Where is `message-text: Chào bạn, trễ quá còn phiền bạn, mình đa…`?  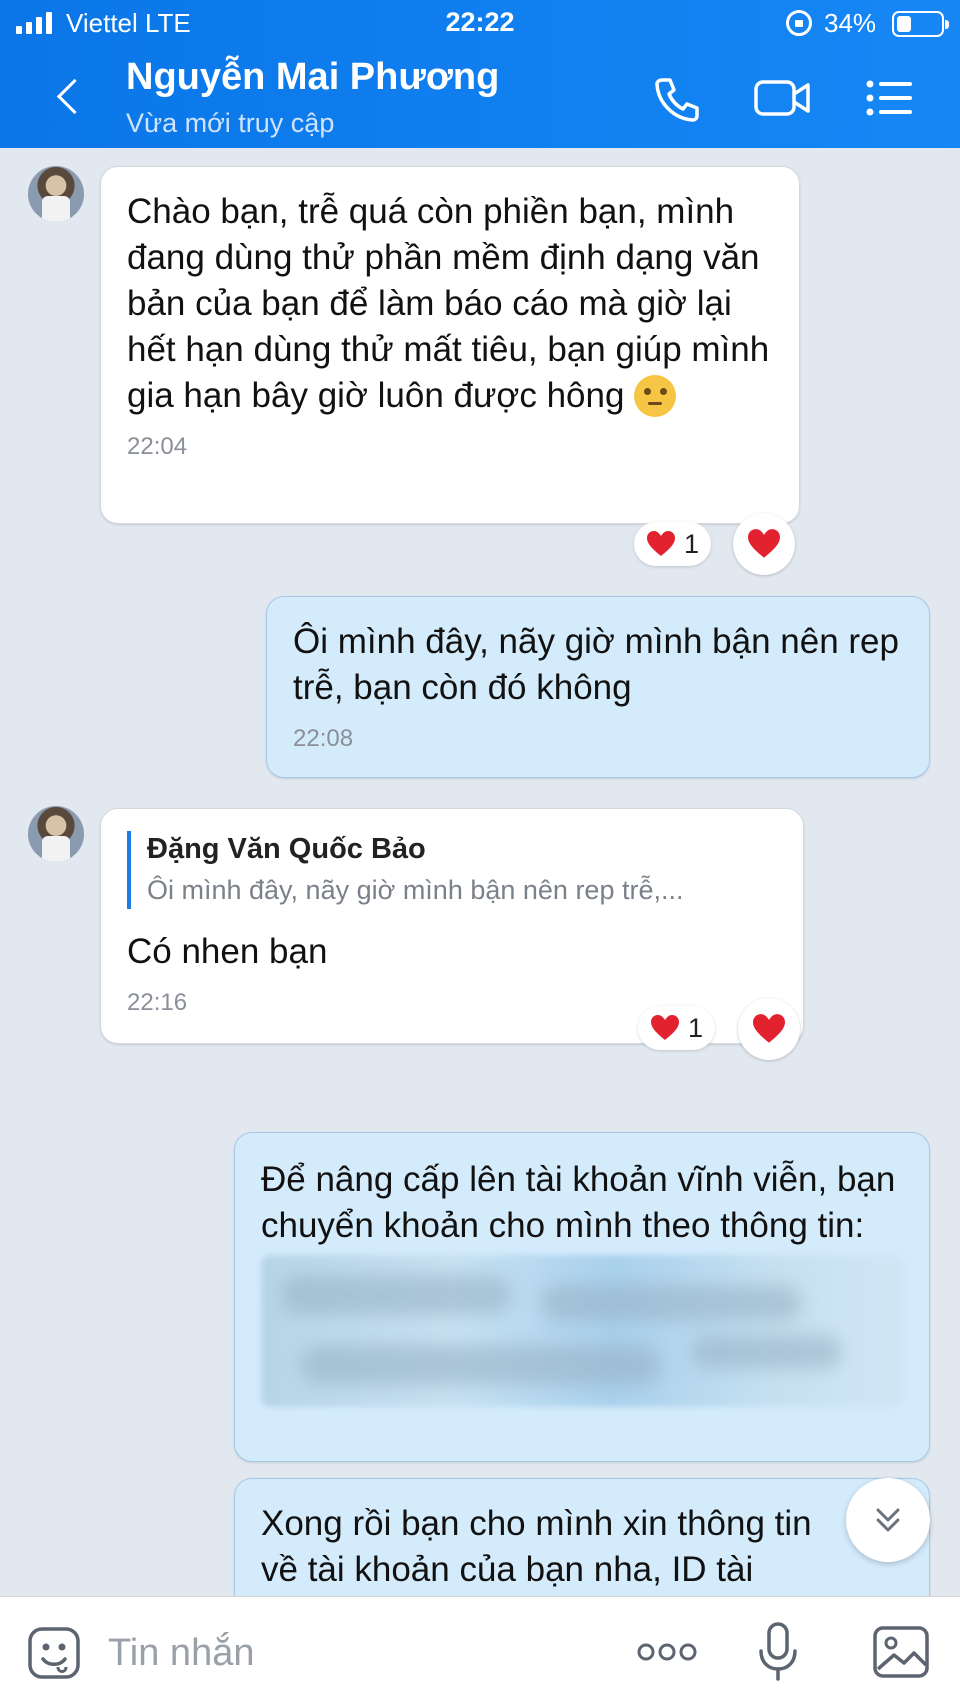 message-text: Chào bạn, trễ quá còn phiền bạn, mình đa… is located at coordinates (448, 304).